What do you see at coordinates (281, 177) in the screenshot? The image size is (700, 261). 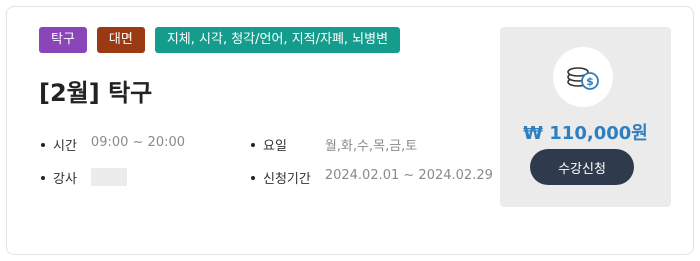 I see `period-label: 신청기간` at bounding box center [281, 177].